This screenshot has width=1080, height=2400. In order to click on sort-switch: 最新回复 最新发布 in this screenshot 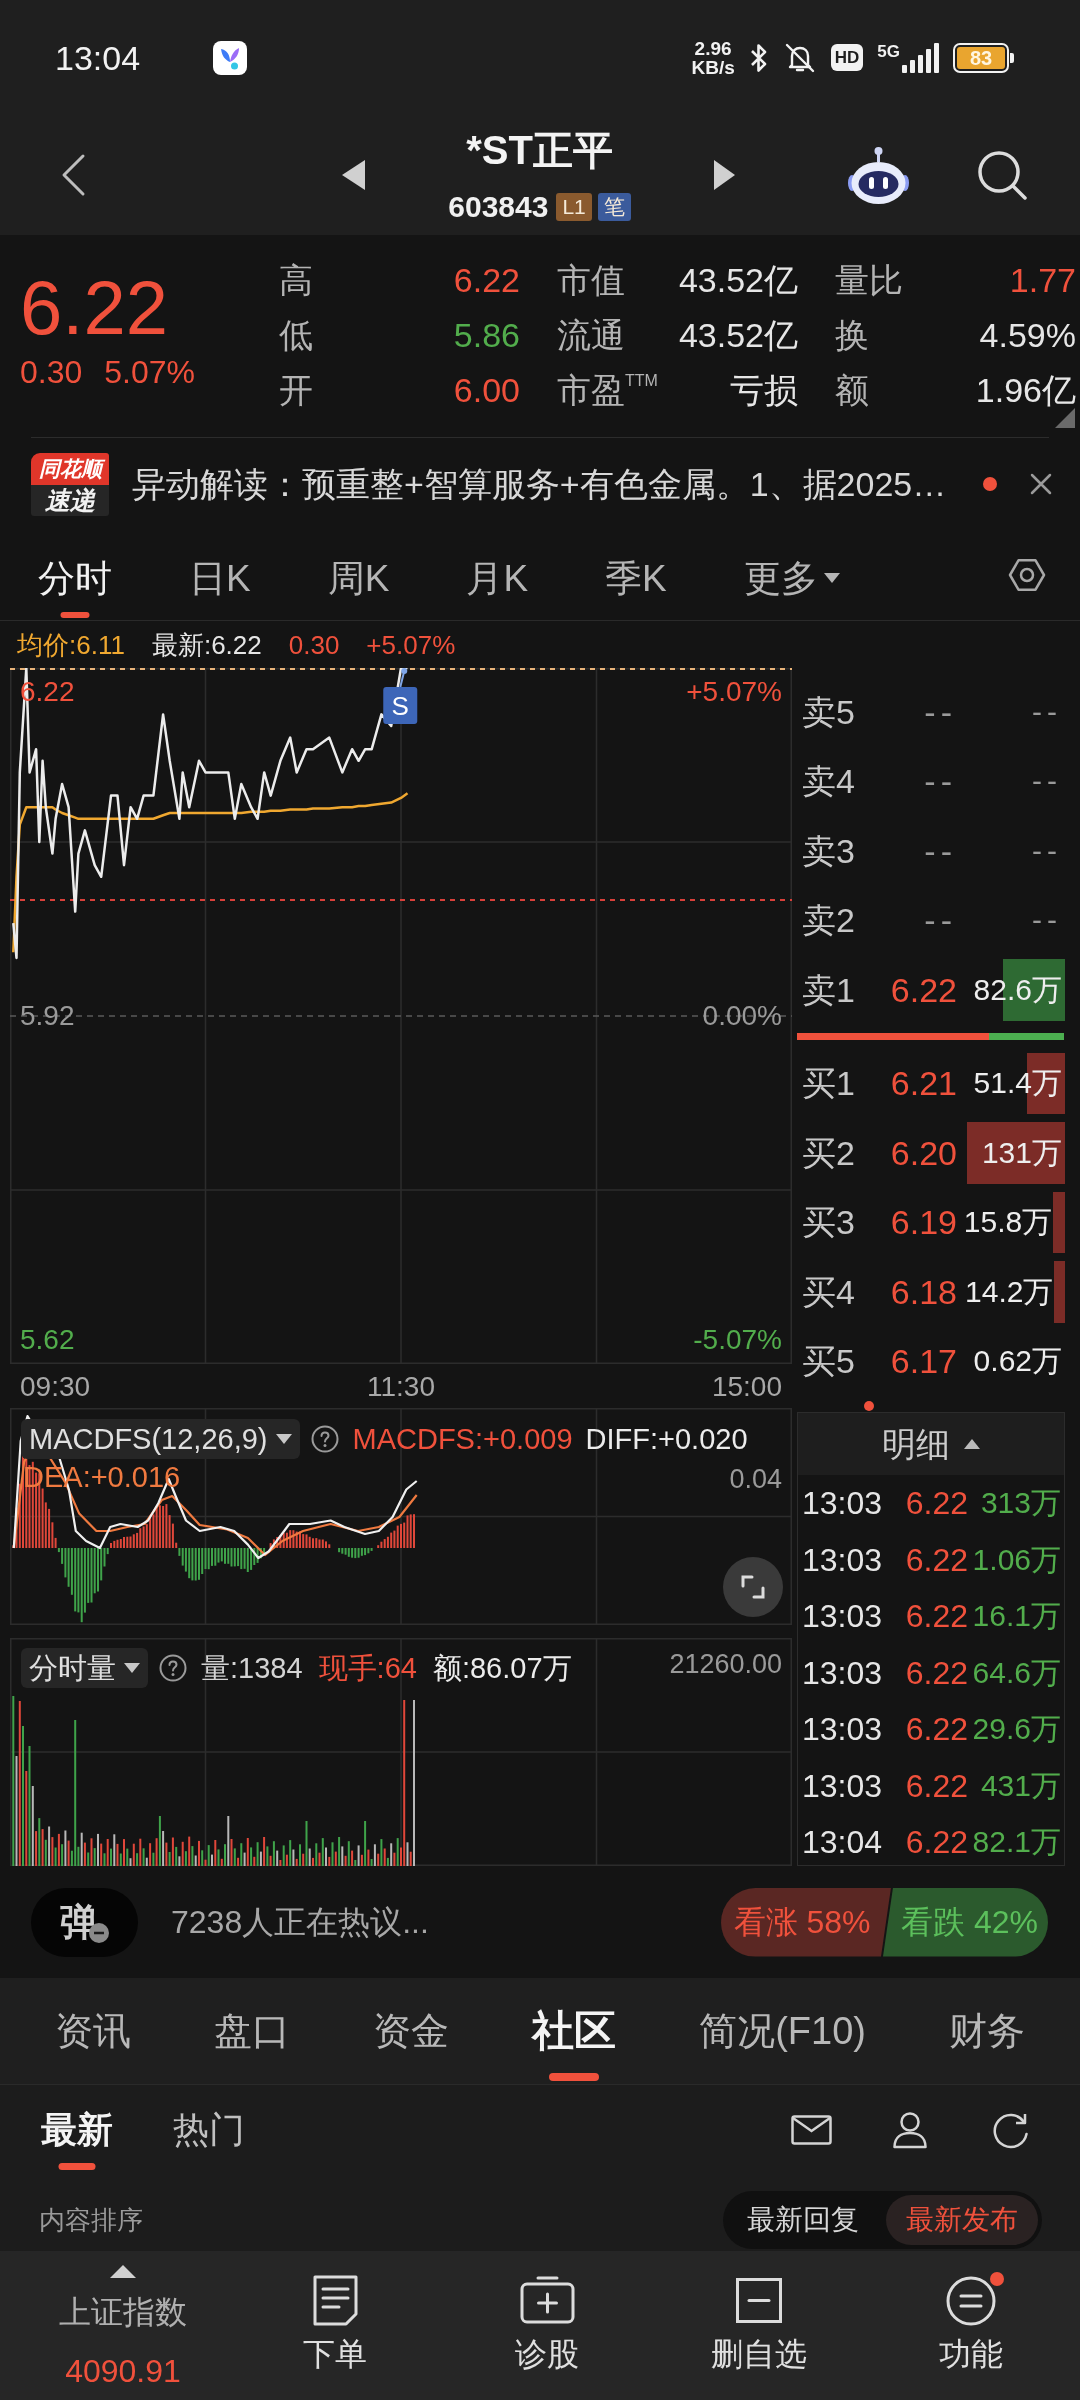, I will do `click(882, 2220)`.